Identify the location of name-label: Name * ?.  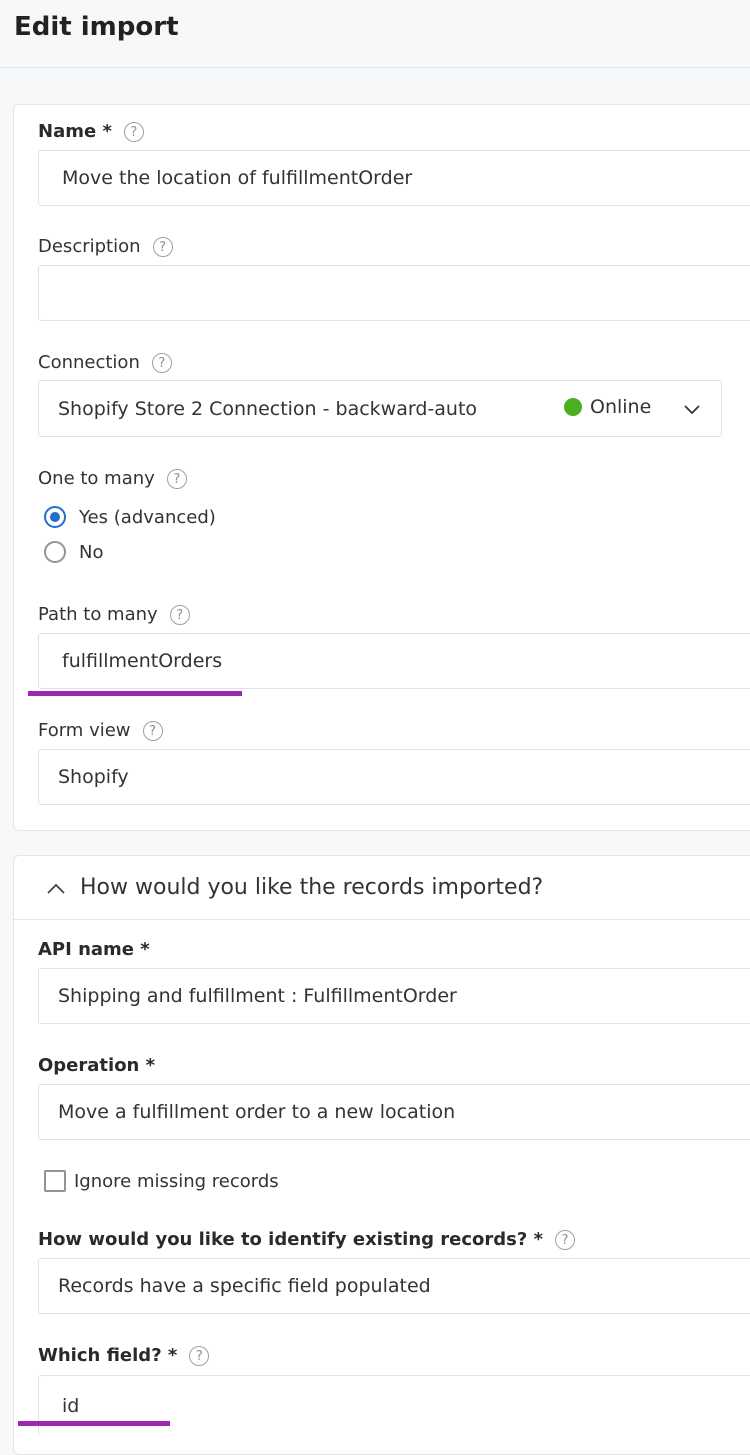
(91, 132).